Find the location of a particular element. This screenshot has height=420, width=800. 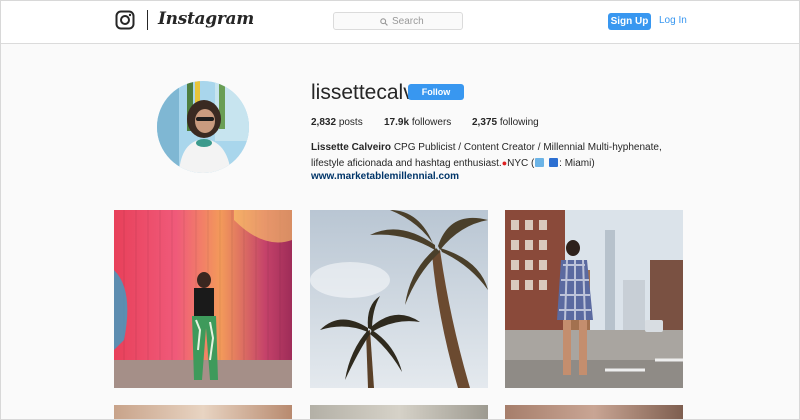

search-input: Search is located at coordinates (398, 21).